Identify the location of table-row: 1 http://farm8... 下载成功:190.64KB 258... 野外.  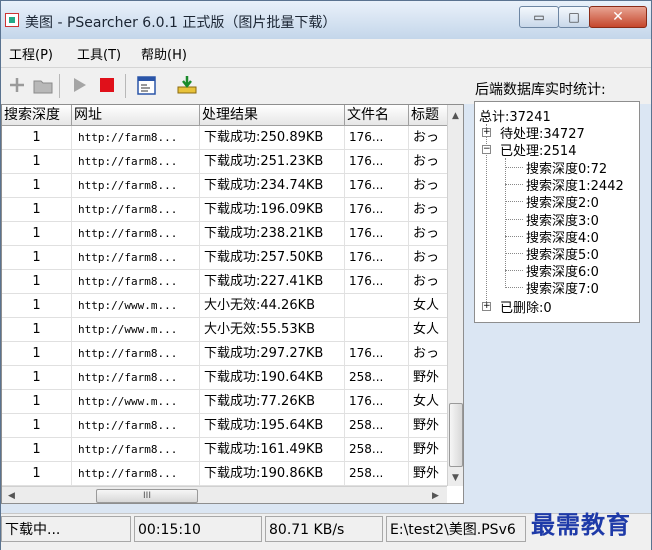
(224, 378).